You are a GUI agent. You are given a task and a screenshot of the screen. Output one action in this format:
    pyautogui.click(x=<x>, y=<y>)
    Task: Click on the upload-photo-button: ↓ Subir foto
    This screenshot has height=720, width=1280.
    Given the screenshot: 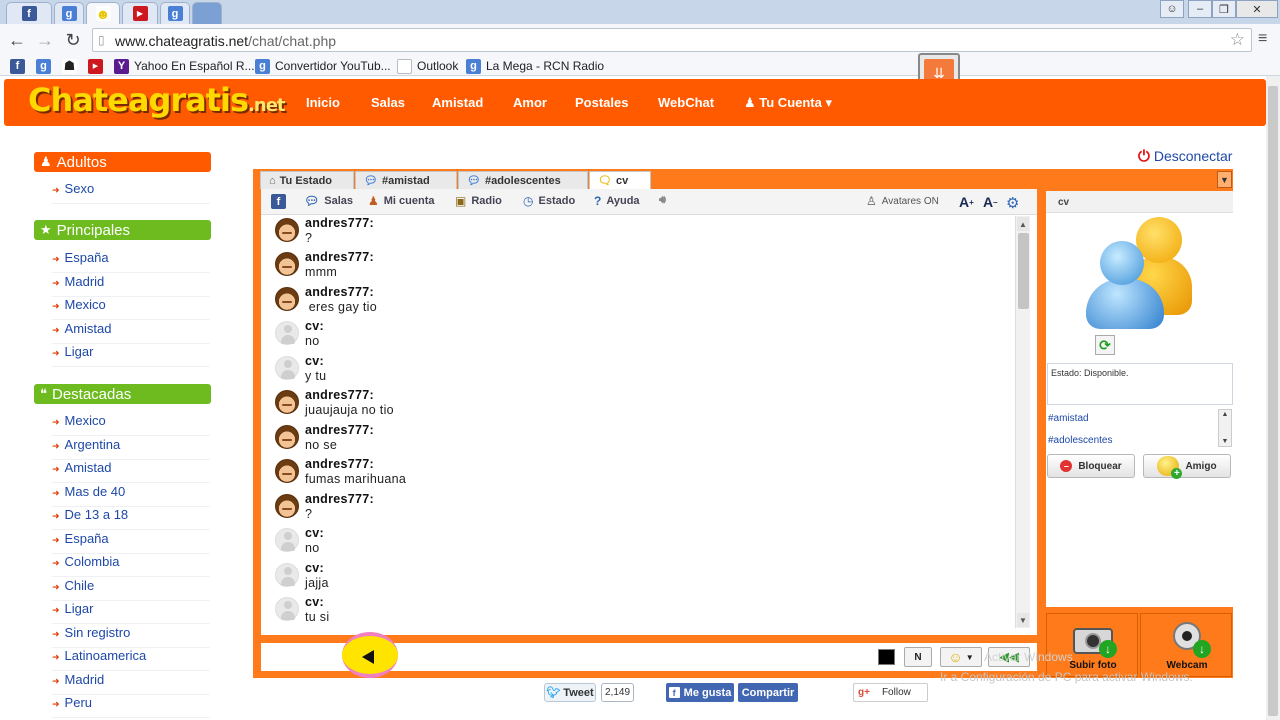 What is the action you would take?
    pyautogui.click(x=1092, y=645)
    